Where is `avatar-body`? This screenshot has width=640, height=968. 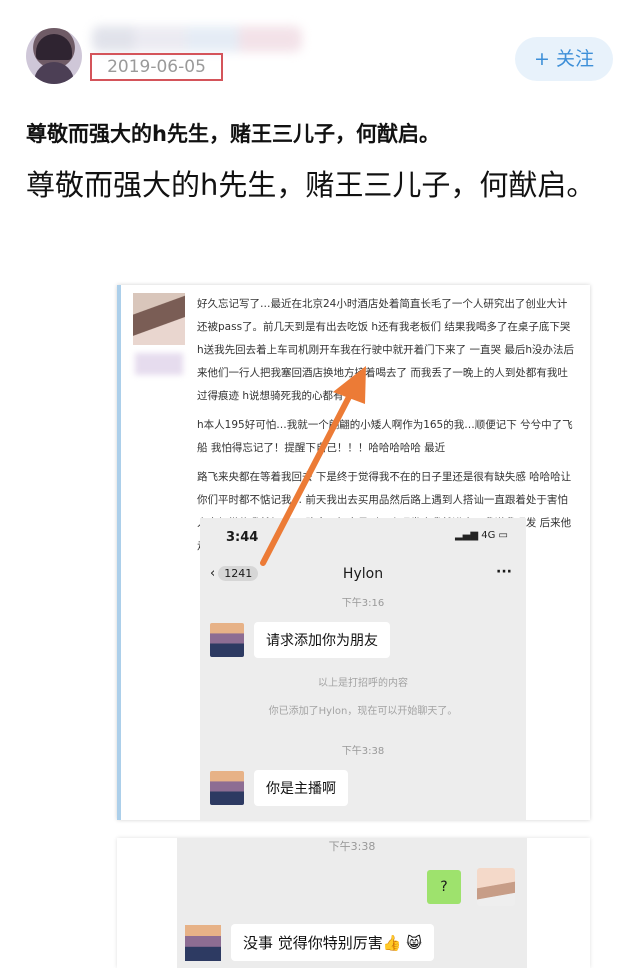 avatar-body is located at coordinates (54, 73).